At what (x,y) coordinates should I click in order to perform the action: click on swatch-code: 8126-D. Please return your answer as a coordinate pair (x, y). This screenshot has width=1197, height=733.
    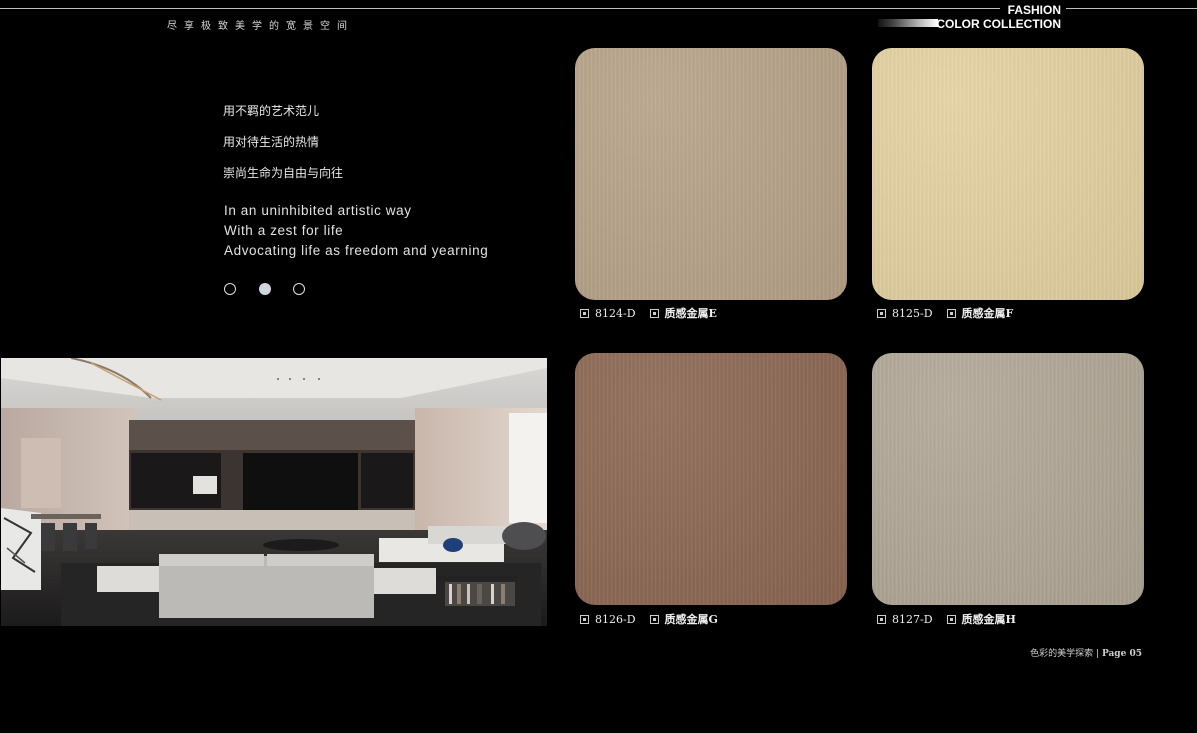
    Looking at the image, I should click on (615, 619).